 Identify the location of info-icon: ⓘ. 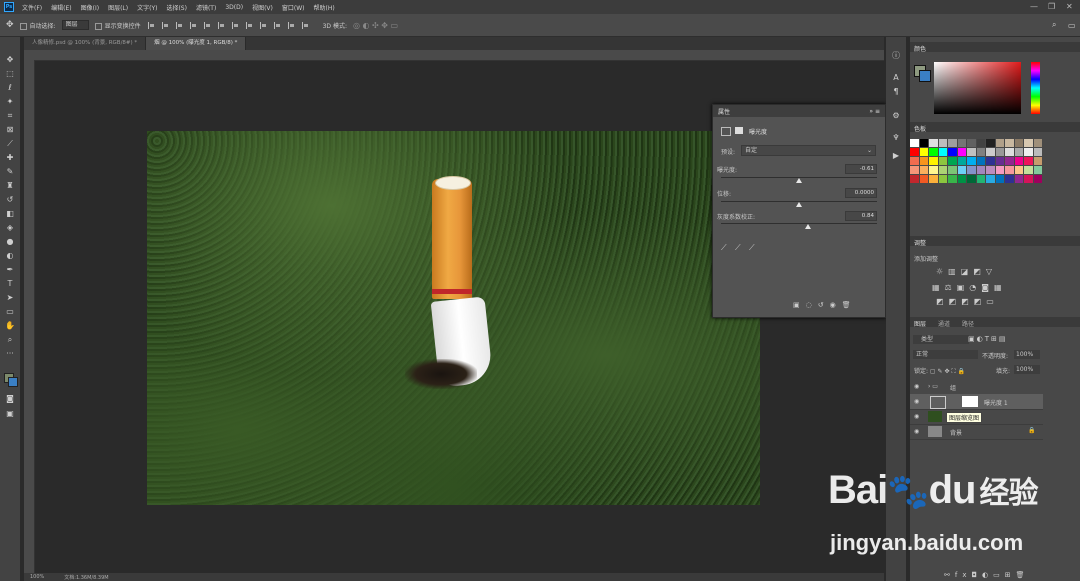
(896, 56).